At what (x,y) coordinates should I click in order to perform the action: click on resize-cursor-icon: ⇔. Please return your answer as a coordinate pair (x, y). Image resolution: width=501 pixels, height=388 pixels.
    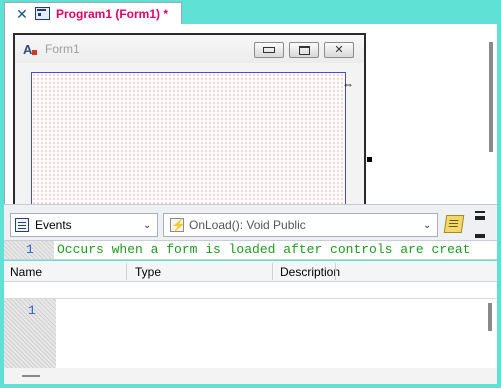
    Looking at the image, I should click on (348, 84).